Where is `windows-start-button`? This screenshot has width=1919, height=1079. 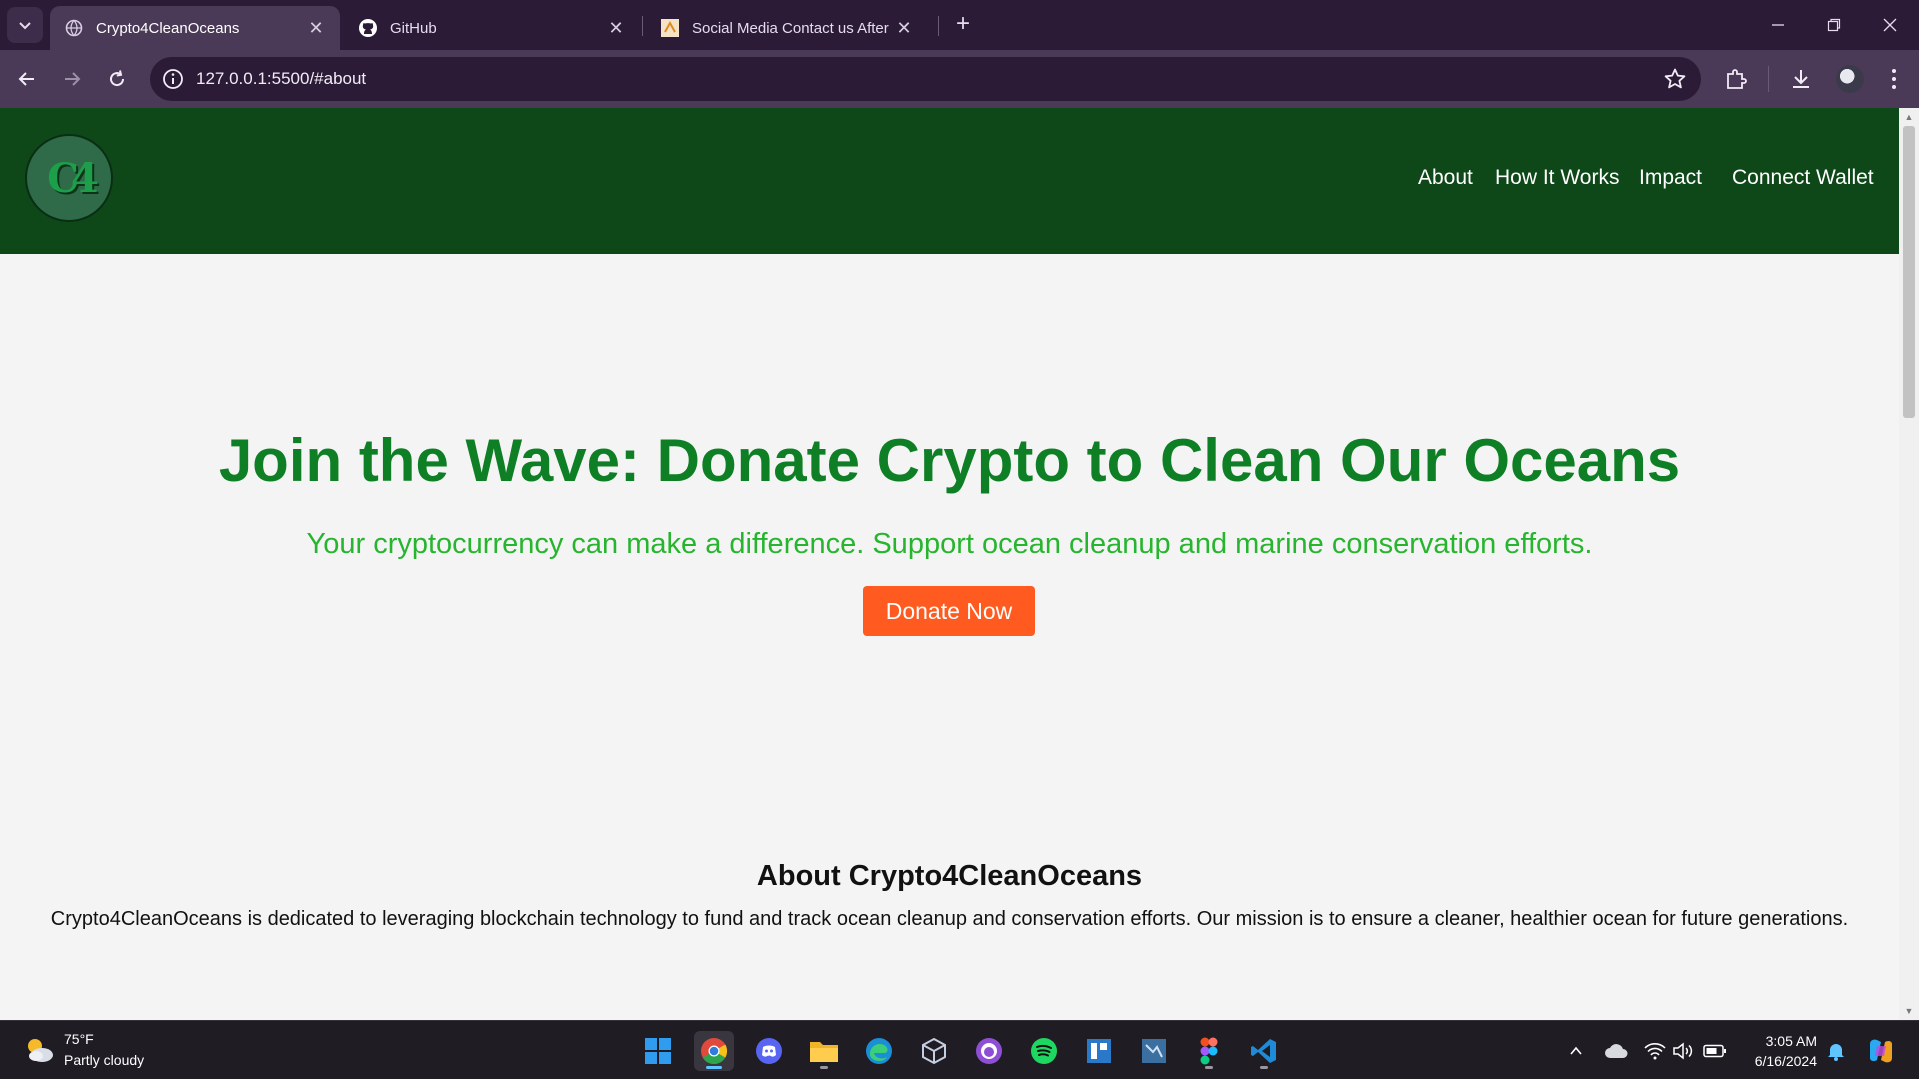
windows-start-button is located at coordinates (658, 1051).